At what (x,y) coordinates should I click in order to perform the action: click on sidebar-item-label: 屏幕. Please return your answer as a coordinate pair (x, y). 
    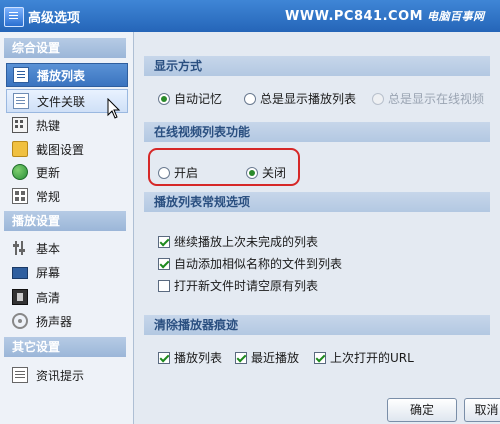
    Looking at the image, I should click on (48, 272).